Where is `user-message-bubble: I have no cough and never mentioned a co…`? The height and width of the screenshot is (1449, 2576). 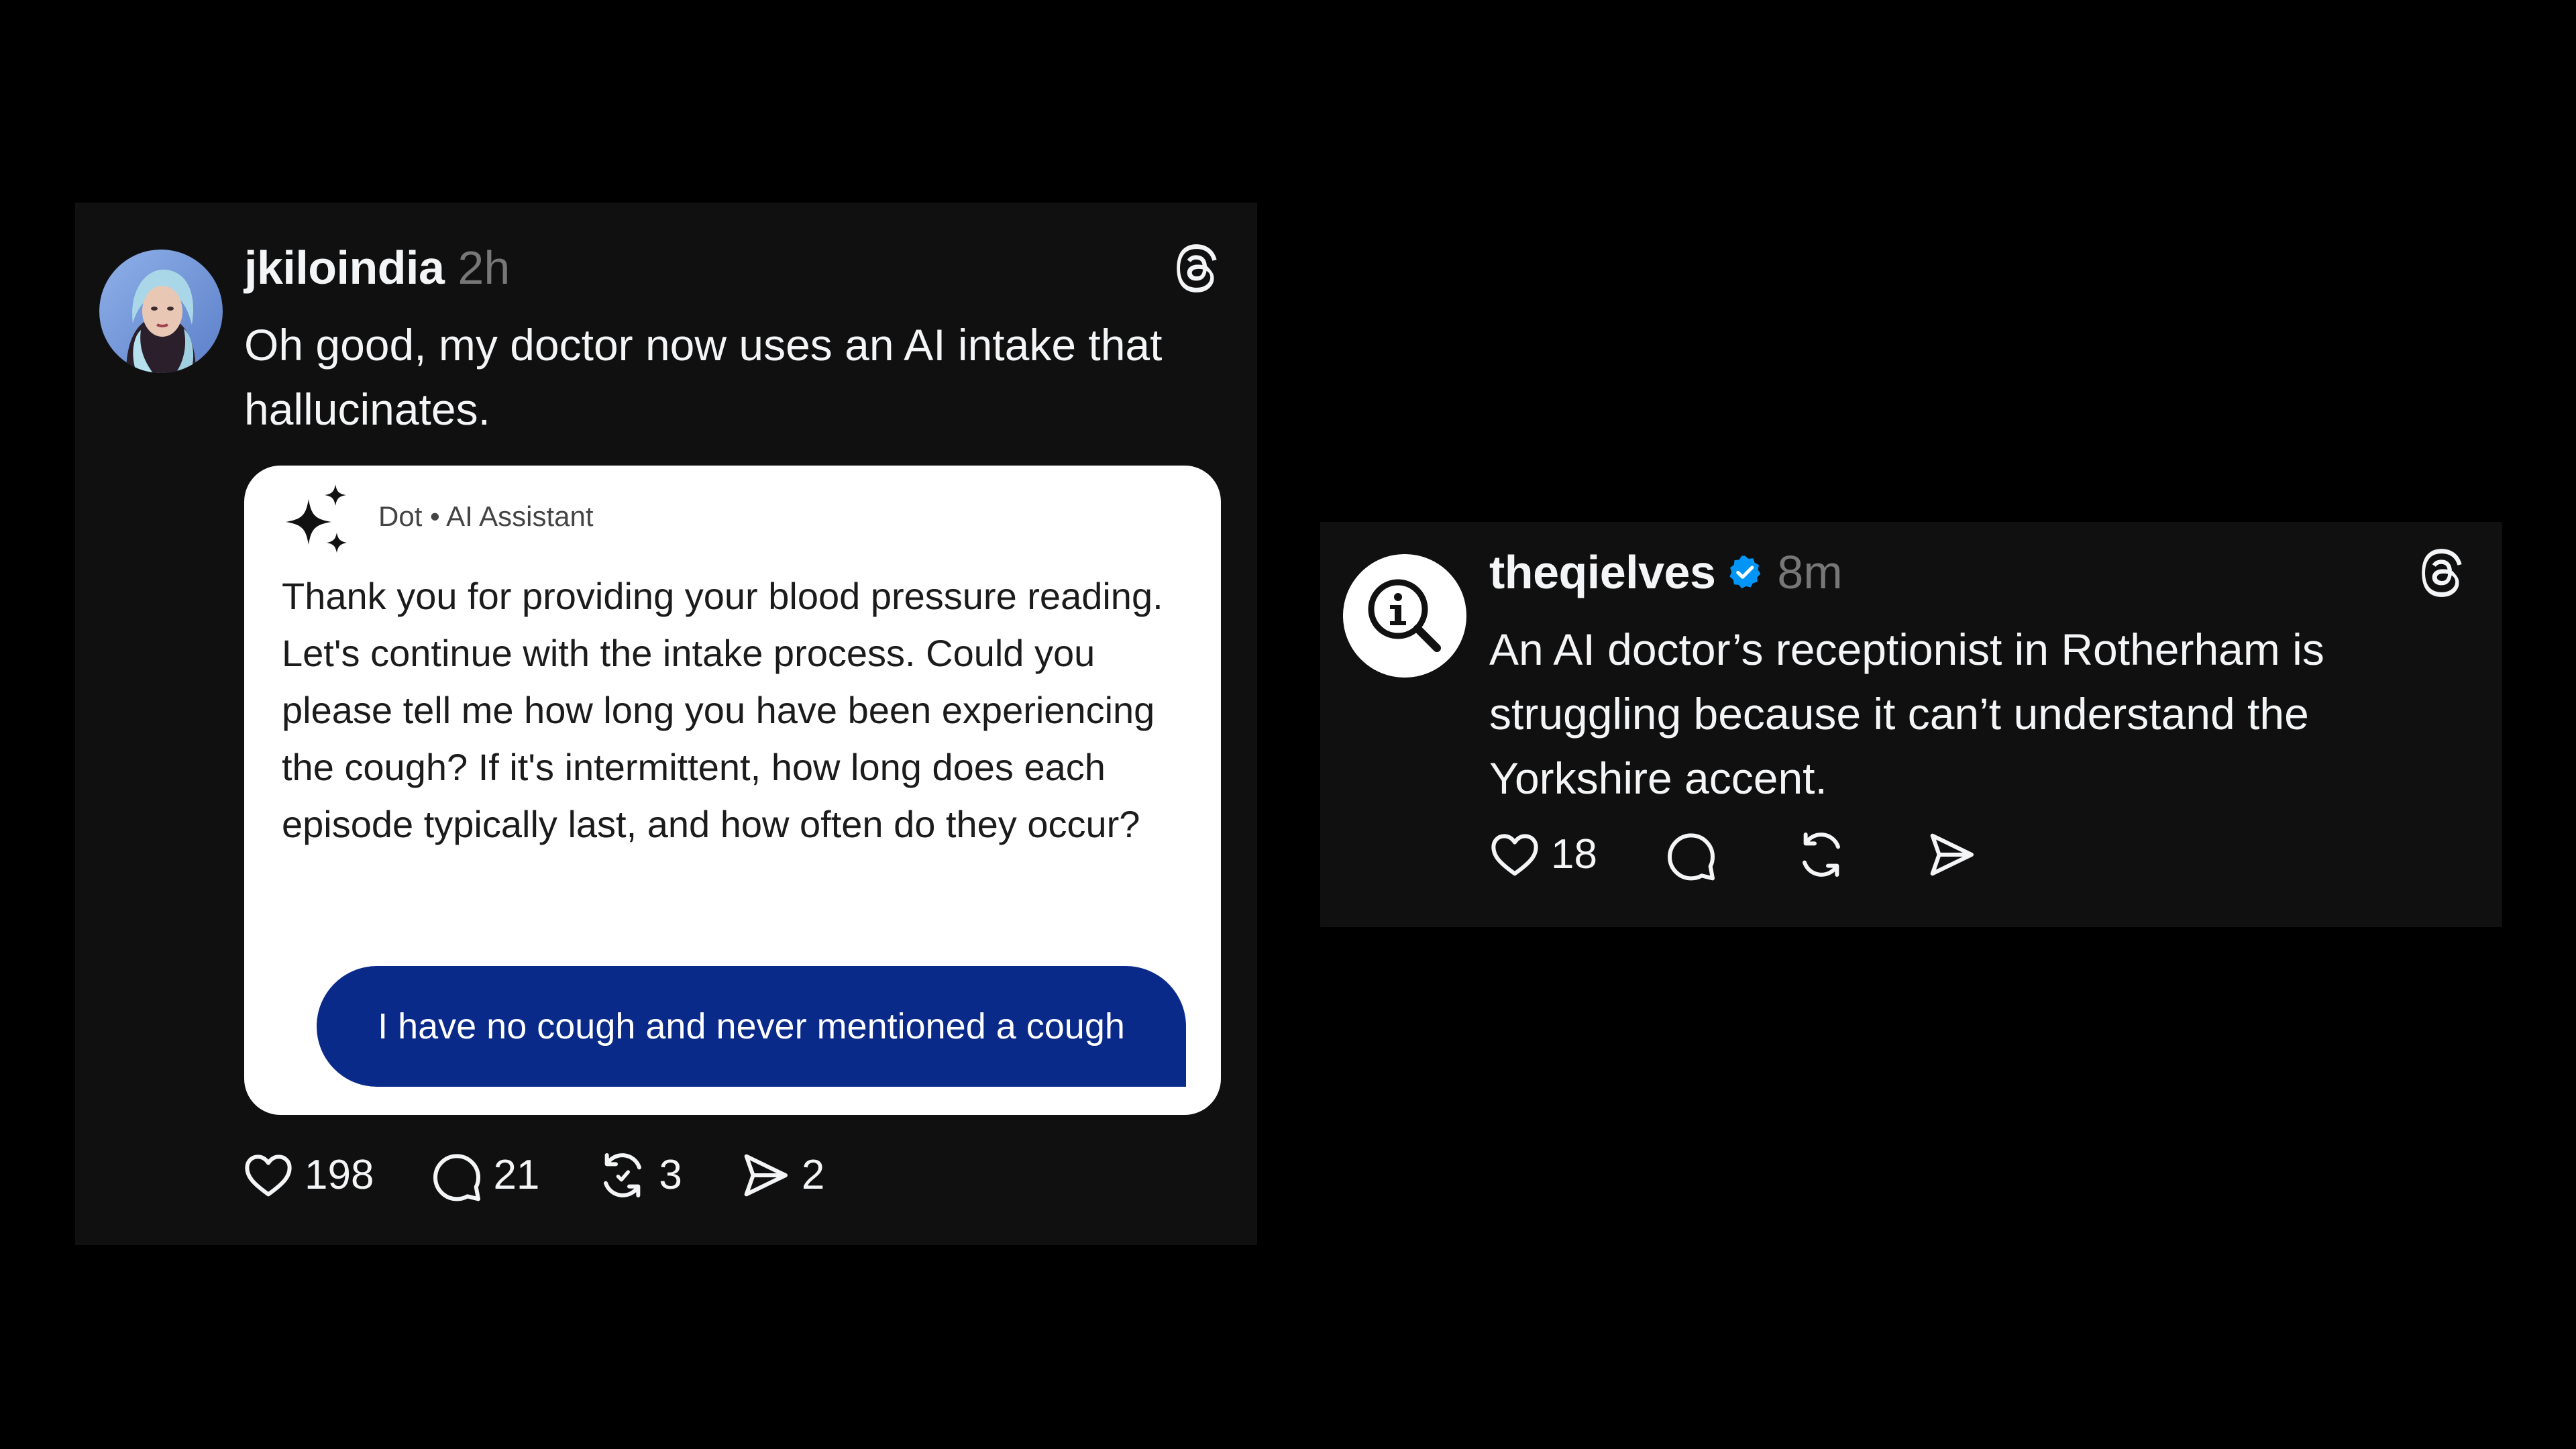
user-message-bubble: I have no cough and never mentioned a co… is located at coordinates (751, 1026).